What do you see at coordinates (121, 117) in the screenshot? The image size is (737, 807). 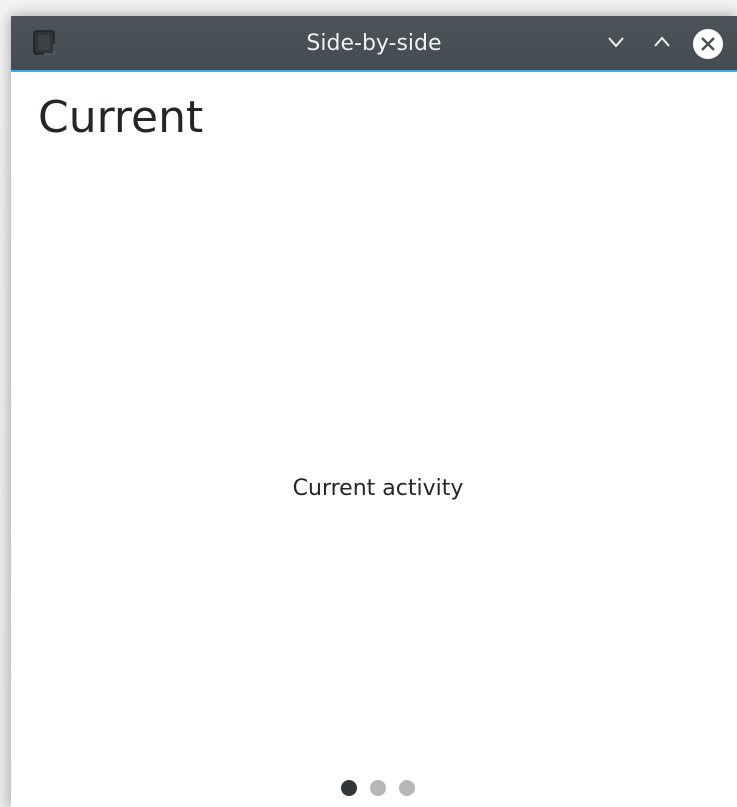 I see `page-title: Current` at bounding box center [121, 117].